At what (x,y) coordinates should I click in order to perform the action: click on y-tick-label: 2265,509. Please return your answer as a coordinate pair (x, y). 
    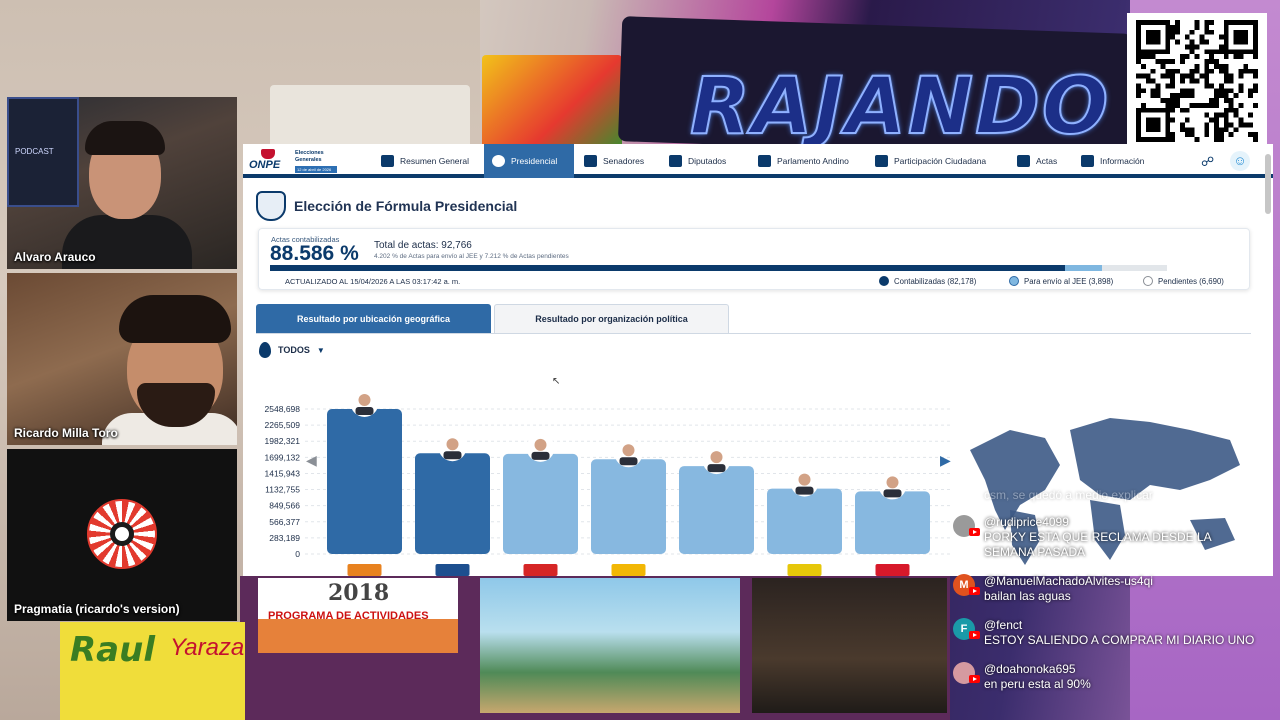
    Looking at the image, I should click on (283, 425).